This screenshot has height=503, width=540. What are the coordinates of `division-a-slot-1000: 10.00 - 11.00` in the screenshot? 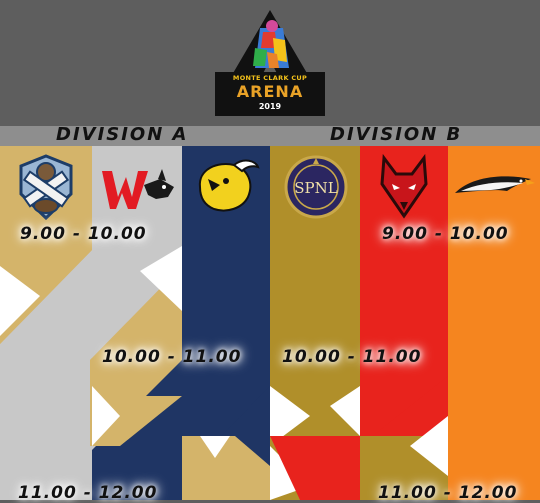 It's located at (172, 357).